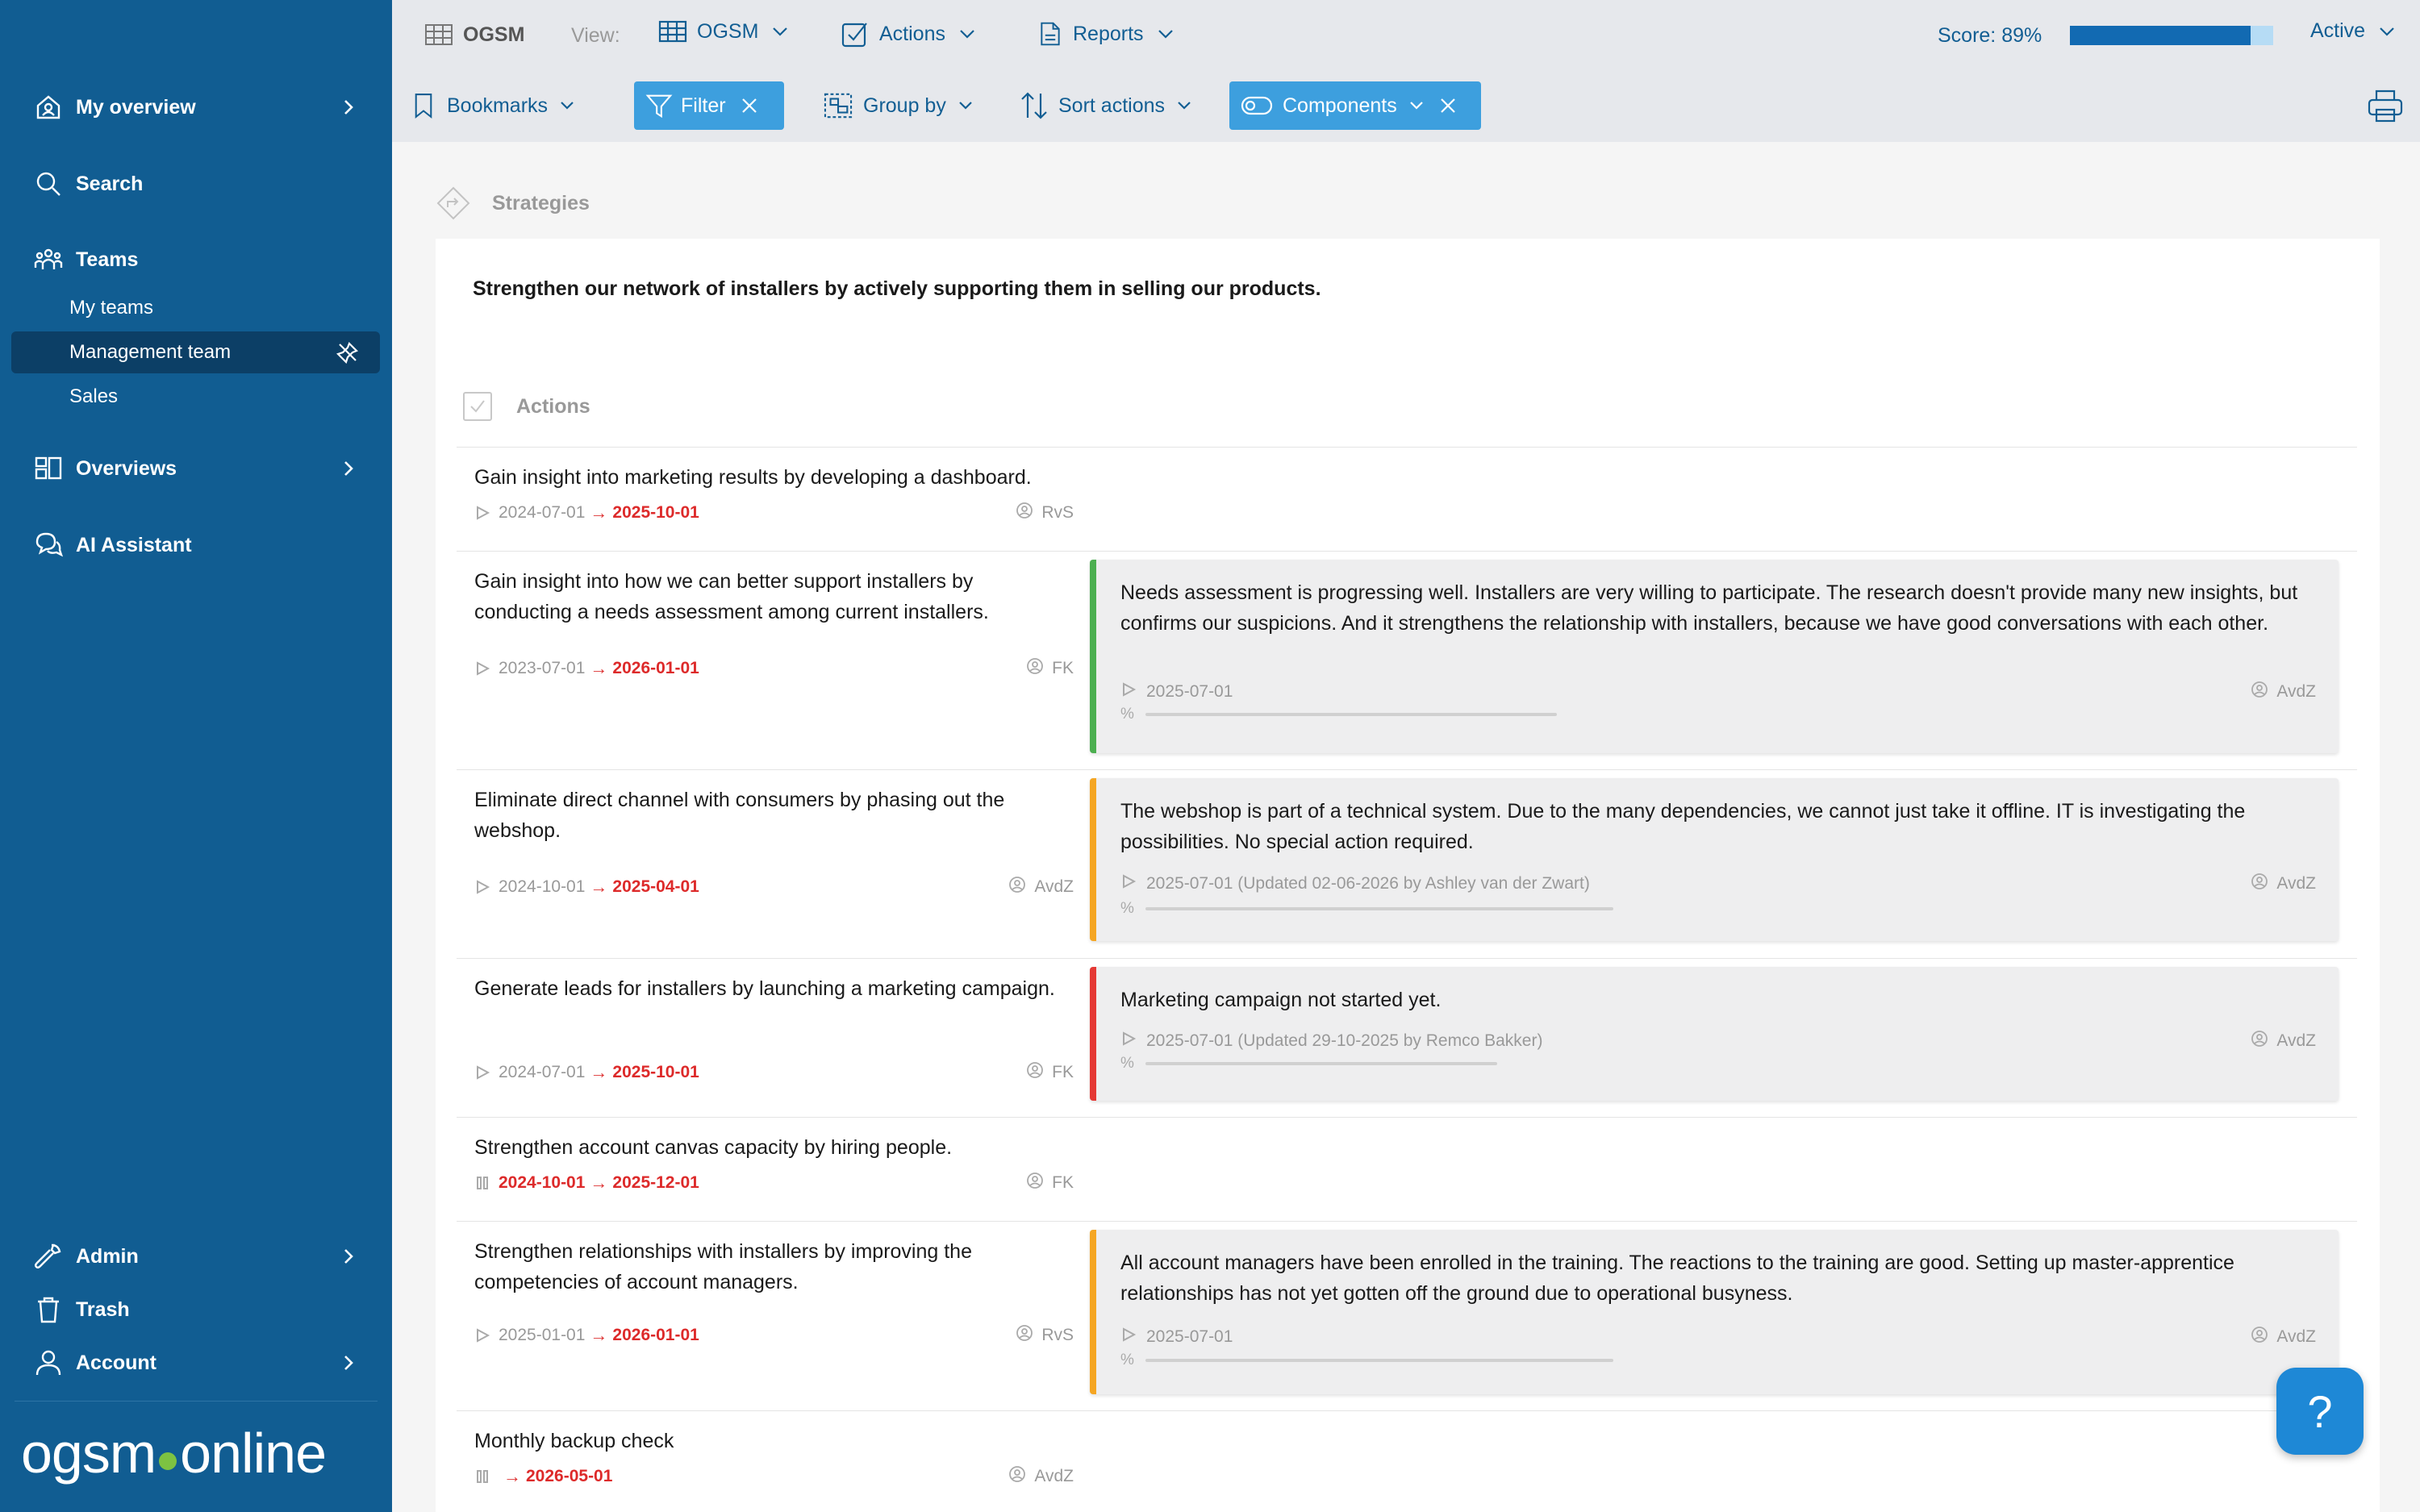 This screenshot has height=1512, width=2420. I want to click on chevron-down-icon, so click(1165, 34).